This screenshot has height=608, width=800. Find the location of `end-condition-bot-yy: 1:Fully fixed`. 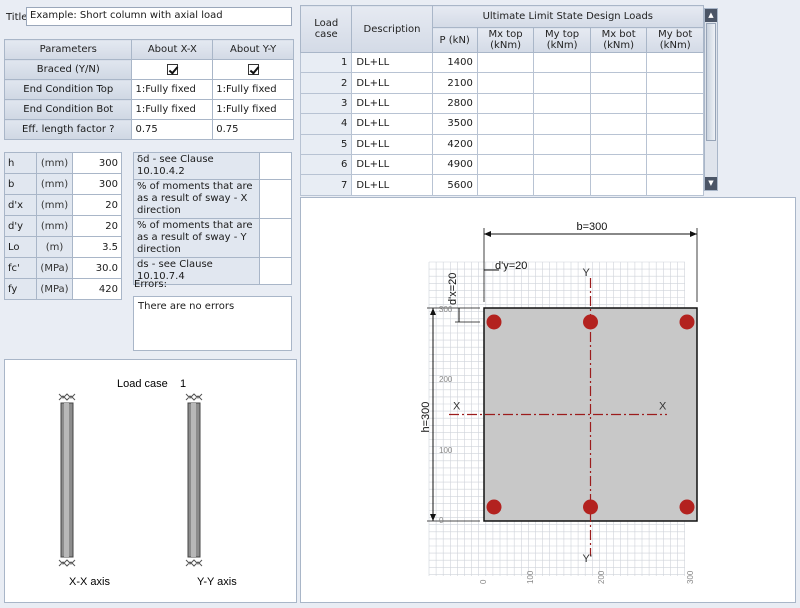

end-condition-bot-yy: 1:Fully fixed is located at coordinates (253, 109).